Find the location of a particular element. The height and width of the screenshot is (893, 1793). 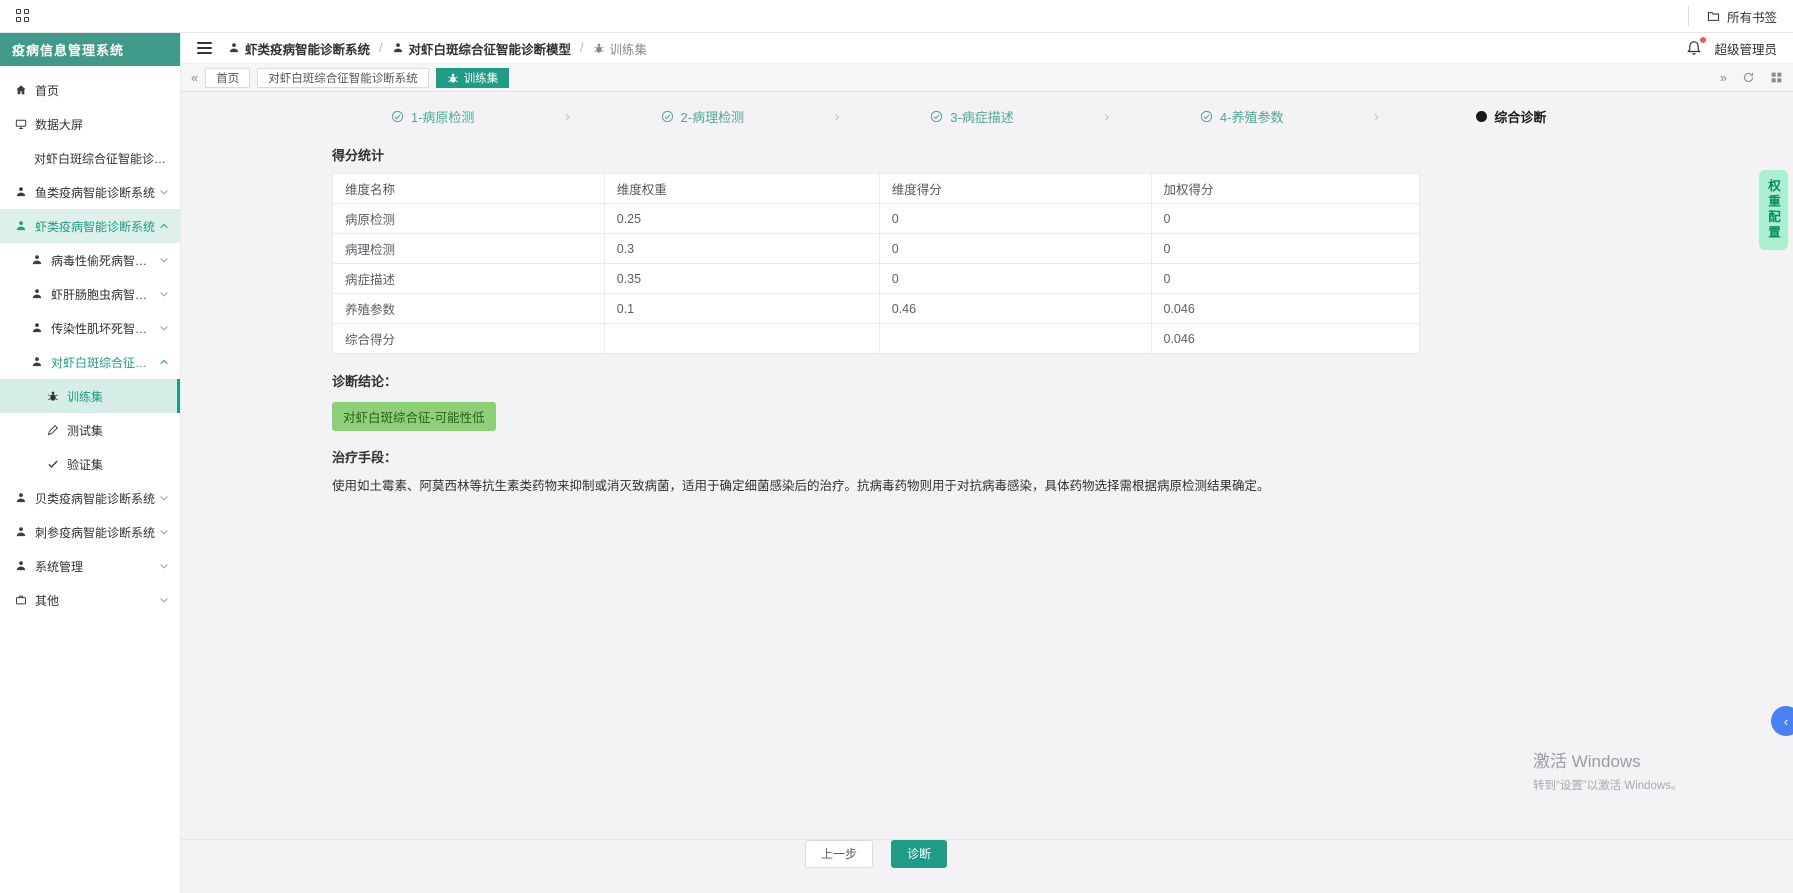

tabs-scroll-left-icon: « is located at coordinates (194, 77).